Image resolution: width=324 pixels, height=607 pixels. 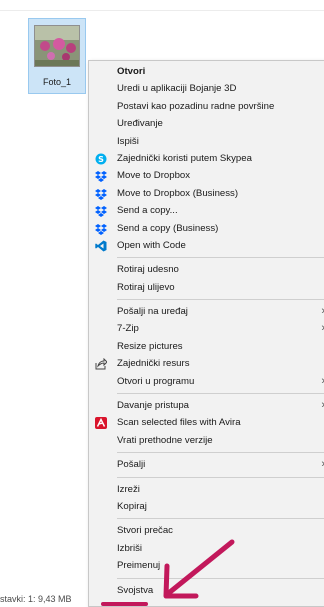 What do you see at coordinates (101, 364) in the screenshot?
I see `share-icon` at bounding box center [101, 364].